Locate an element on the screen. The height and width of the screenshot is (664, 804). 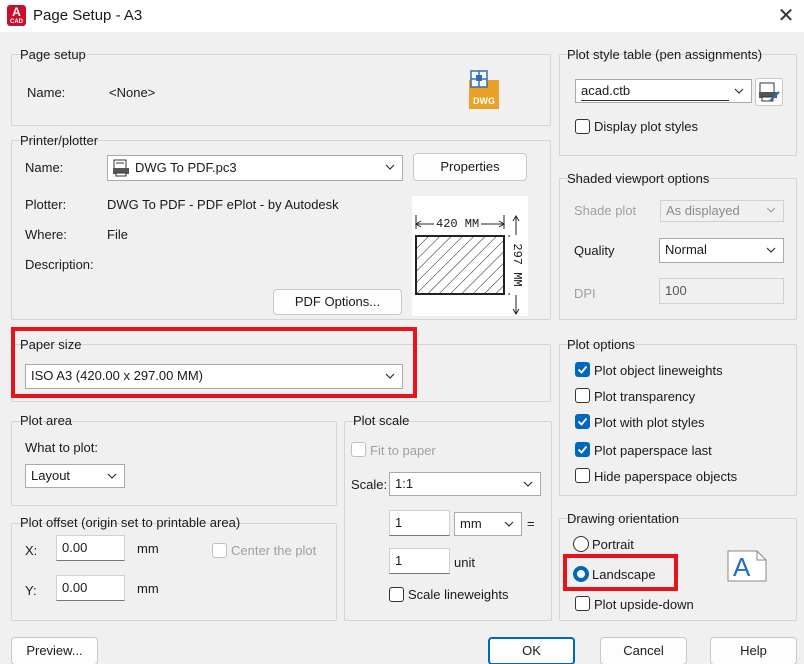
printer-name-dropdown: DWG To PDF.pc3 is located at coordinates (255, 168).